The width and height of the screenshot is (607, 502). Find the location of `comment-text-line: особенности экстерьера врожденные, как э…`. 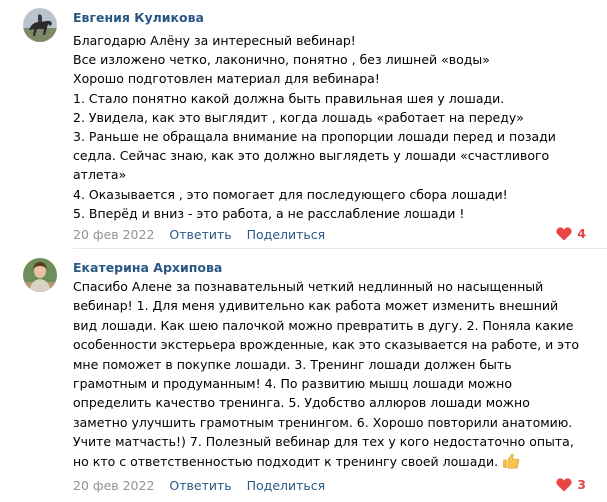

comment-text-line: особенности экстерьера врожденные, как э… is located at coordinates (326, 345).